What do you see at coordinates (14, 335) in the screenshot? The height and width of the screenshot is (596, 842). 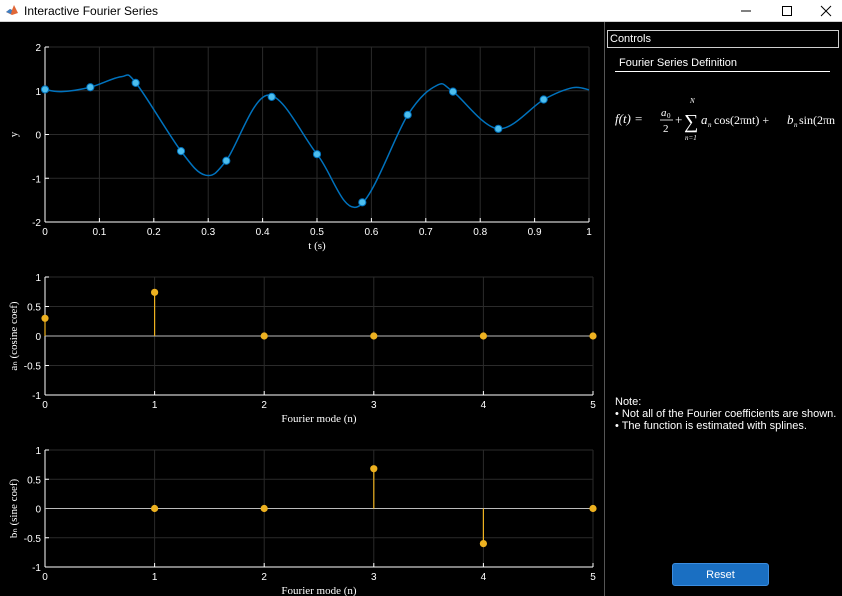 I see `y-axis-label: aₙ (cosine coef)` at bounding box center [14, 335].